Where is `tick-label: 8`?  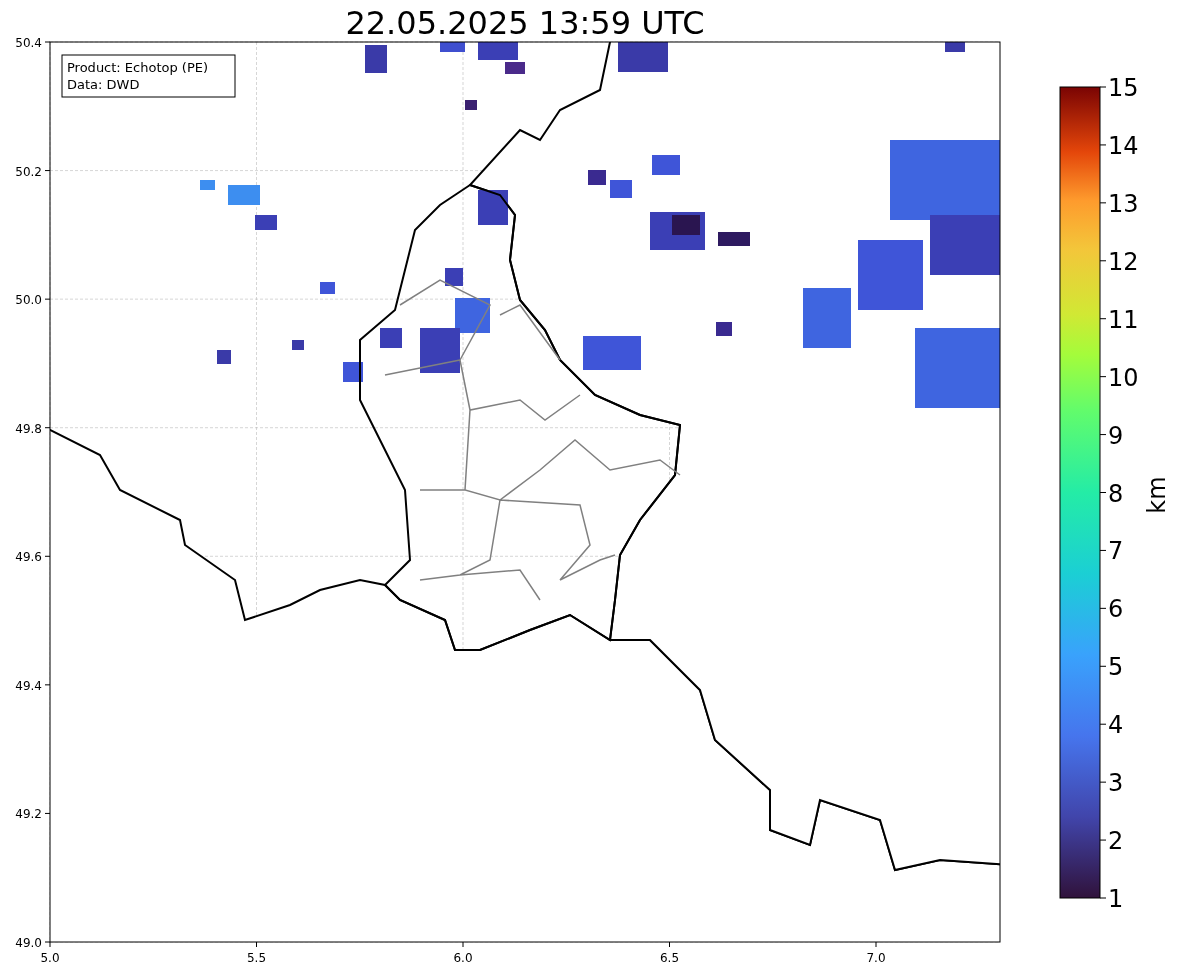 tick-label: 8 is located at coordinates (1116, 493).